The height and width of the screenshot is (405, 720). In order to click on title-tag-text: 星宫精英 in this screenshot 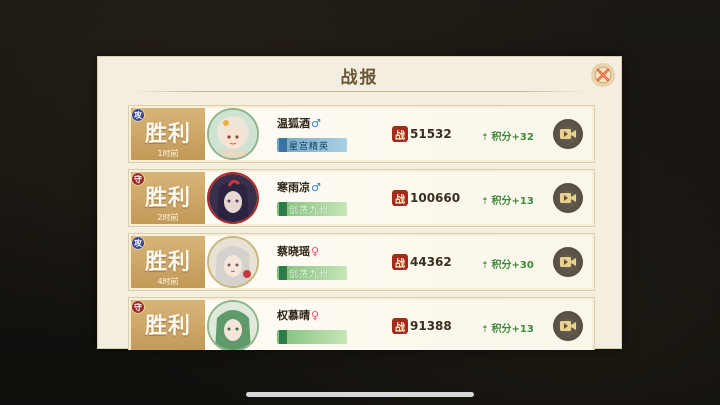, I will do `click(309, 146)`.